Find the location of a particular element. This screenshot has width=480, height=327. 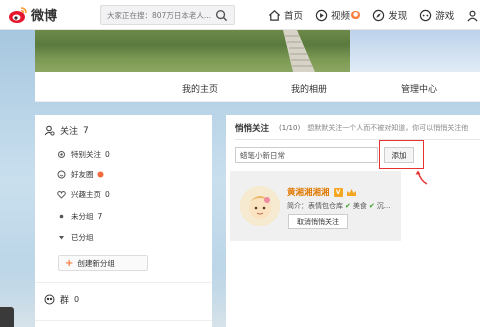

sidebar-item-friends: 好友圈 is located at coordinates (80, 174).